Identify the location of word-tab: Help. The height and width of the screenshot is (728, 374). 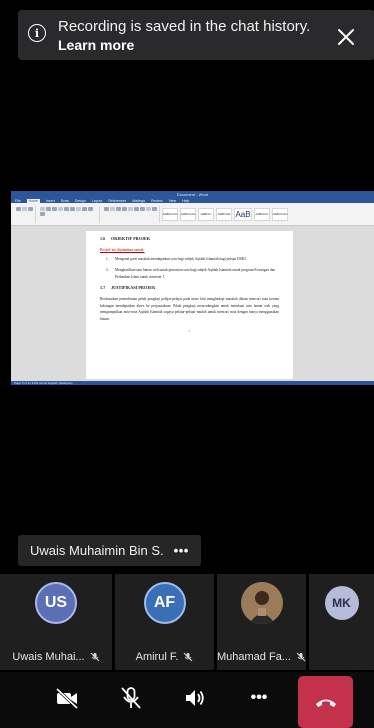
(186, 200).